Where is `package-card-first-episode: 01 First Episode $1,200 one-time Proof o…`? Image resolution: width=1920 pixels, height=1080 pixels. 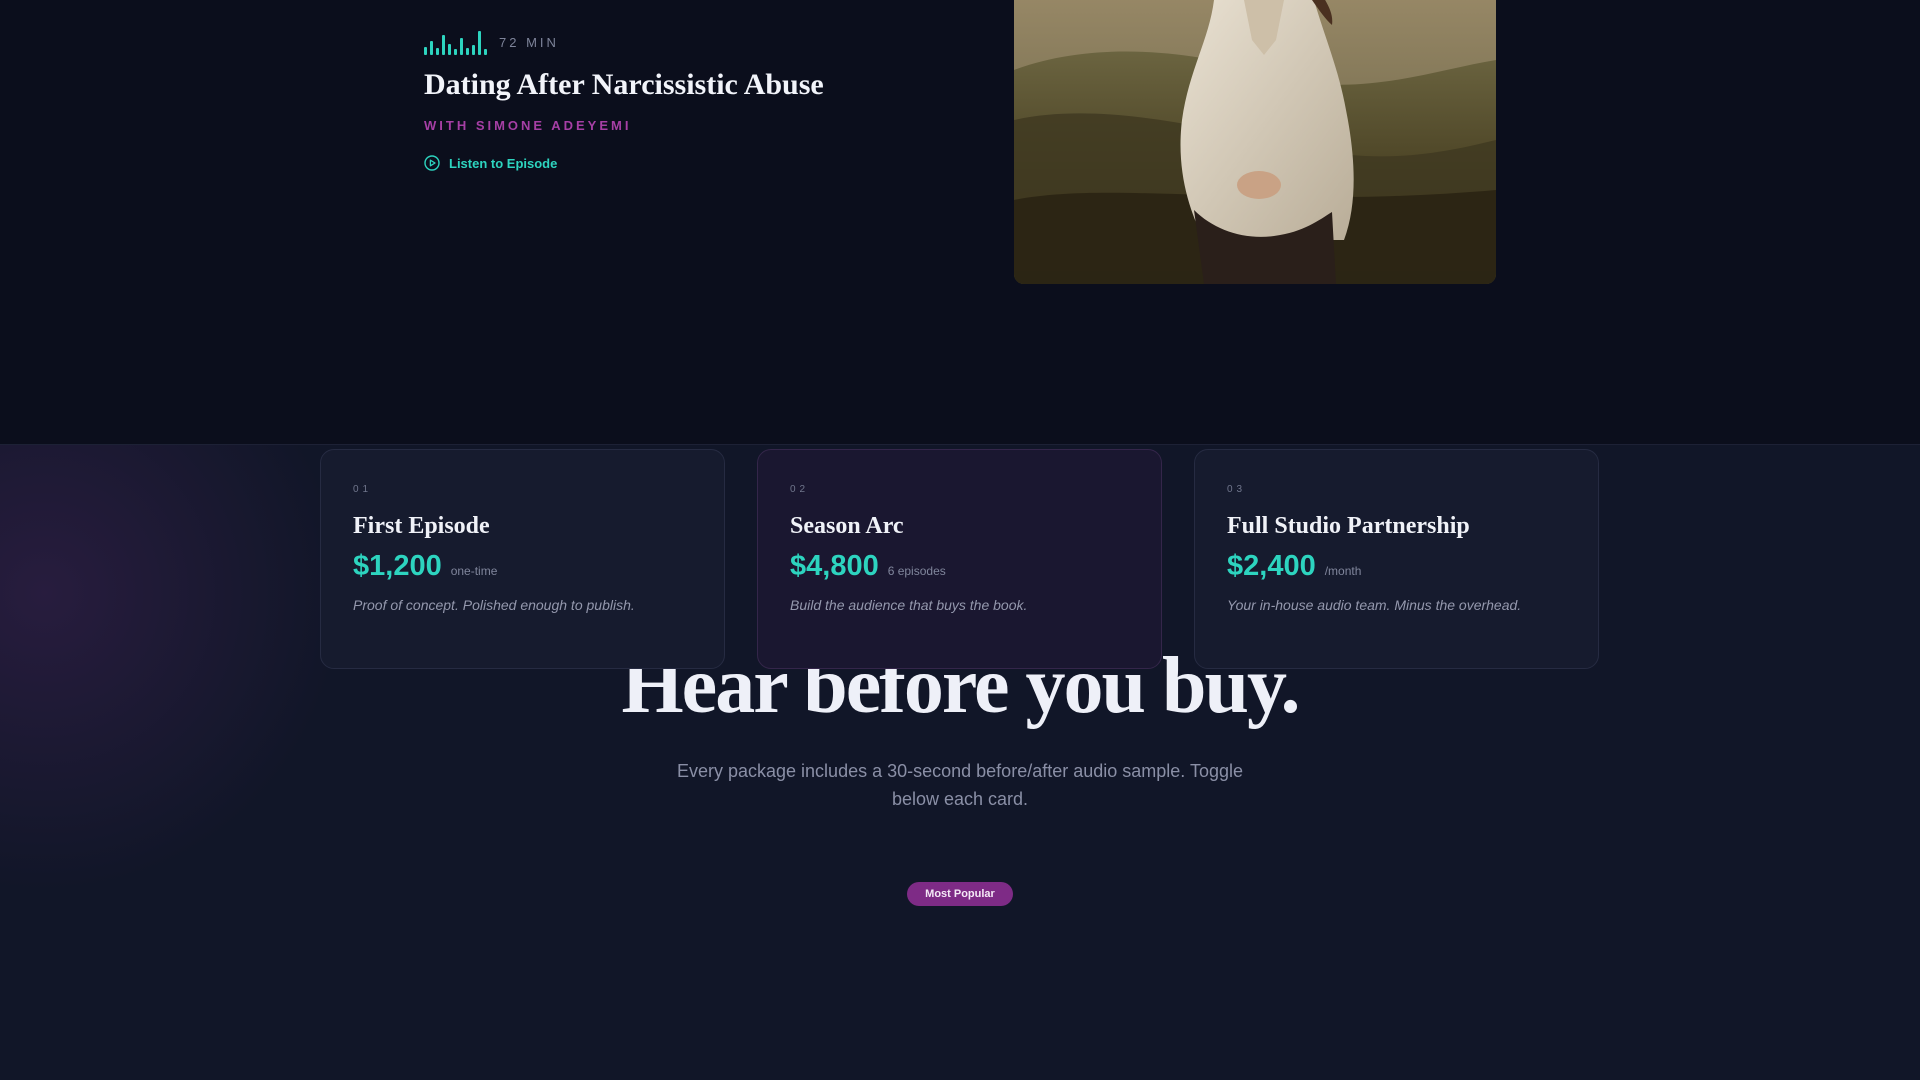
package-card-first-episode: 01 First Episode $1,200 one-time Proof o… is located at coordinates (522, 559).